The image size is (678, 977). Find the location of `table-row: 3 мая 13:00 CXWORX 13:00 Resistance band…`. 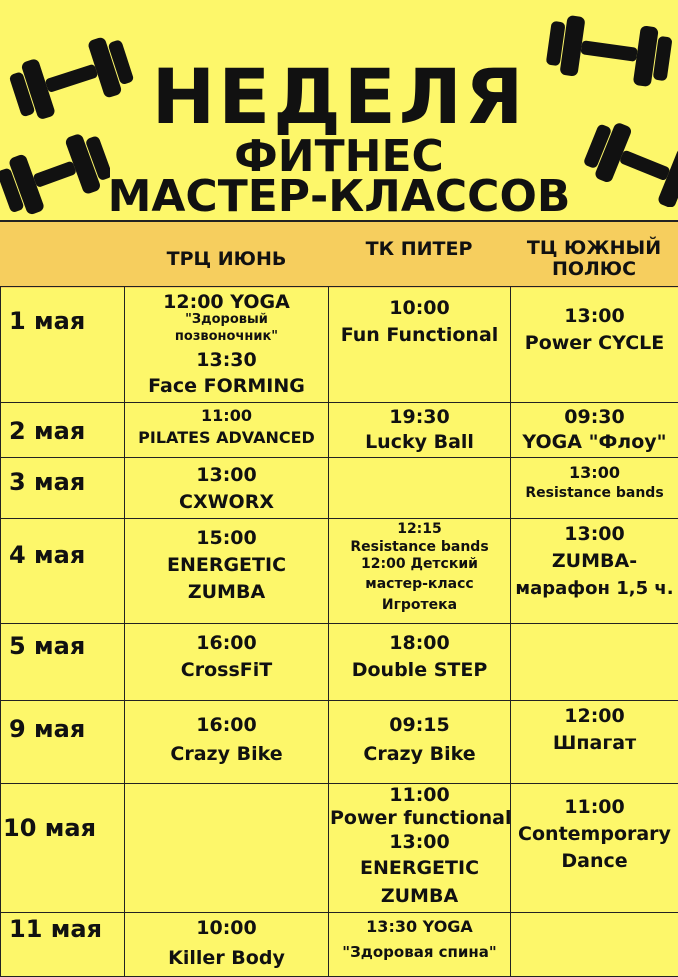

table-row: 3 мая 13:00 CXWORX 13:00 Resistance band… is located at coordinates (339, 488).